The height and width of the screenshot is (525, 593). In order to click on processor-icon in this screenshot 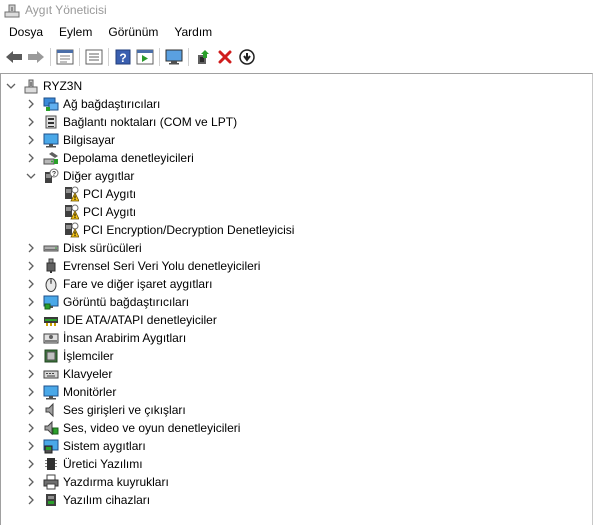, I will do `click(51, 356)`.